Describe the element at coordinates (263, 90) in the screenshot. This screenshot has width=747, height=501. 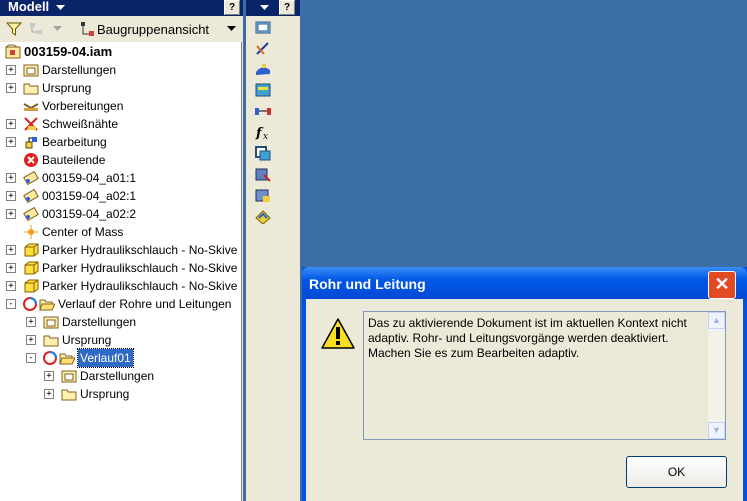
I see `fitting-tool-icon` at that location.